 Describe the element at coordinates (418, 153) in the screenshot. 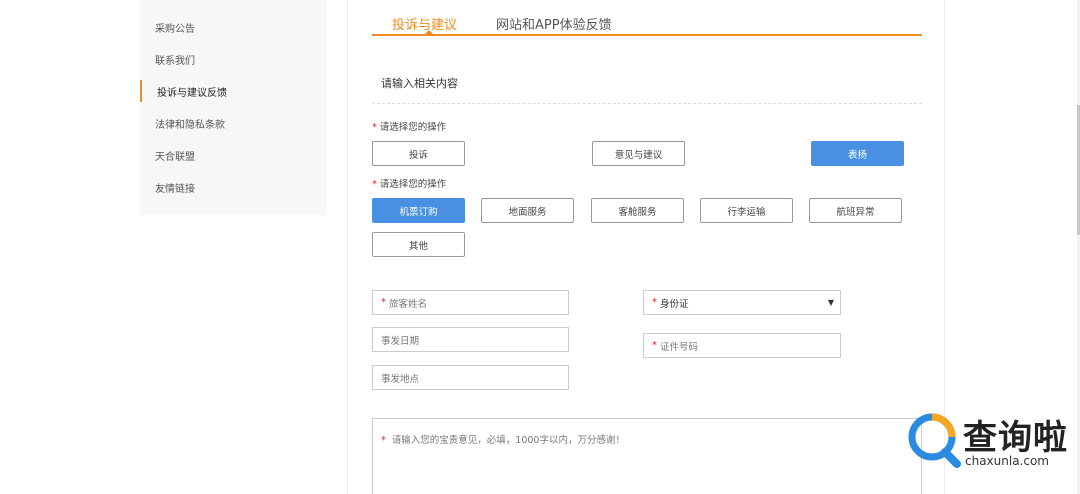

I see `option-complaint-button: 投诉` at that location.